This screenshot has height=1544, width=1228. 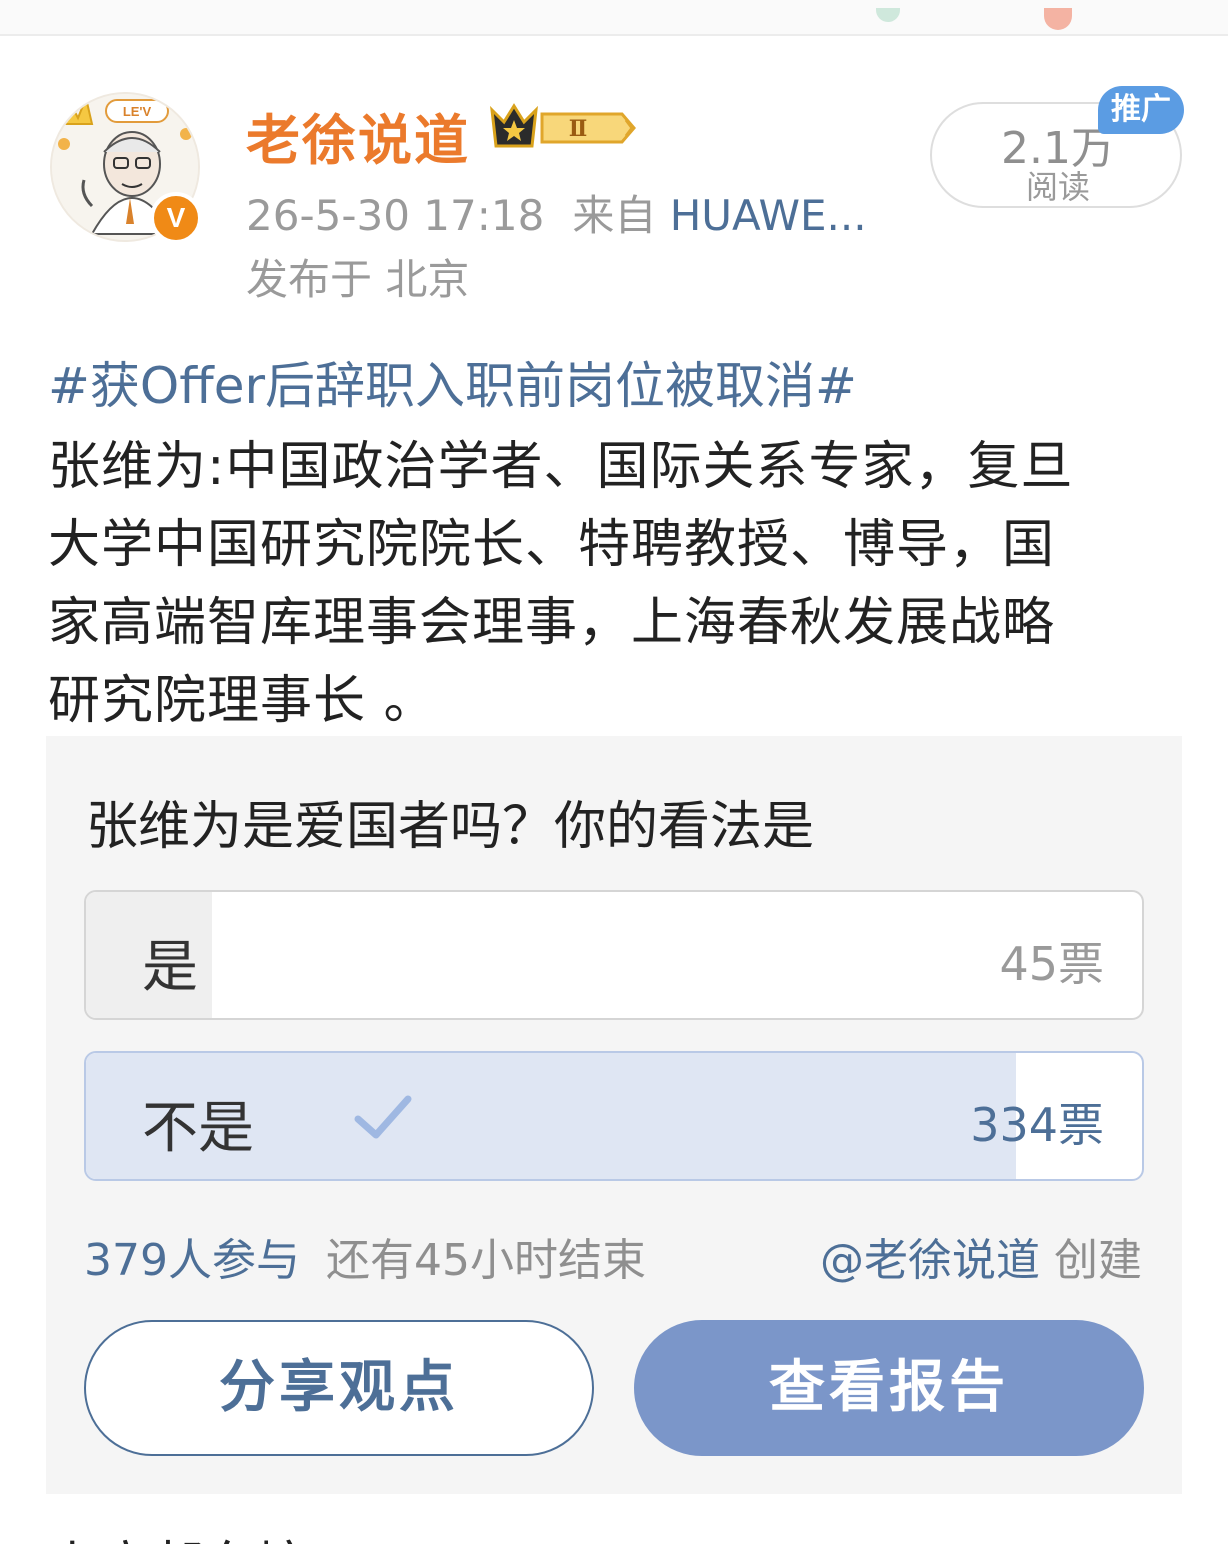 What do you see at coordinates (1057, 187) in the screenshot?
I see `read-label: 阅读` at bounding box center [1057, 187].